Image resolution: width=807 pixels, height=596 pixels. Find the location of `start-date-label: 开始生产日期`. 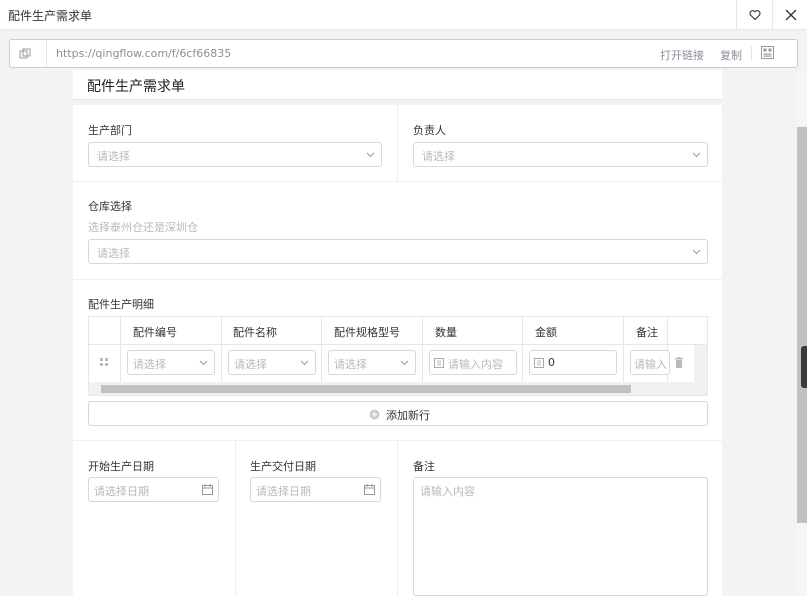

start-date-label: 开始生产日期 is located at coordinates (121, 466).